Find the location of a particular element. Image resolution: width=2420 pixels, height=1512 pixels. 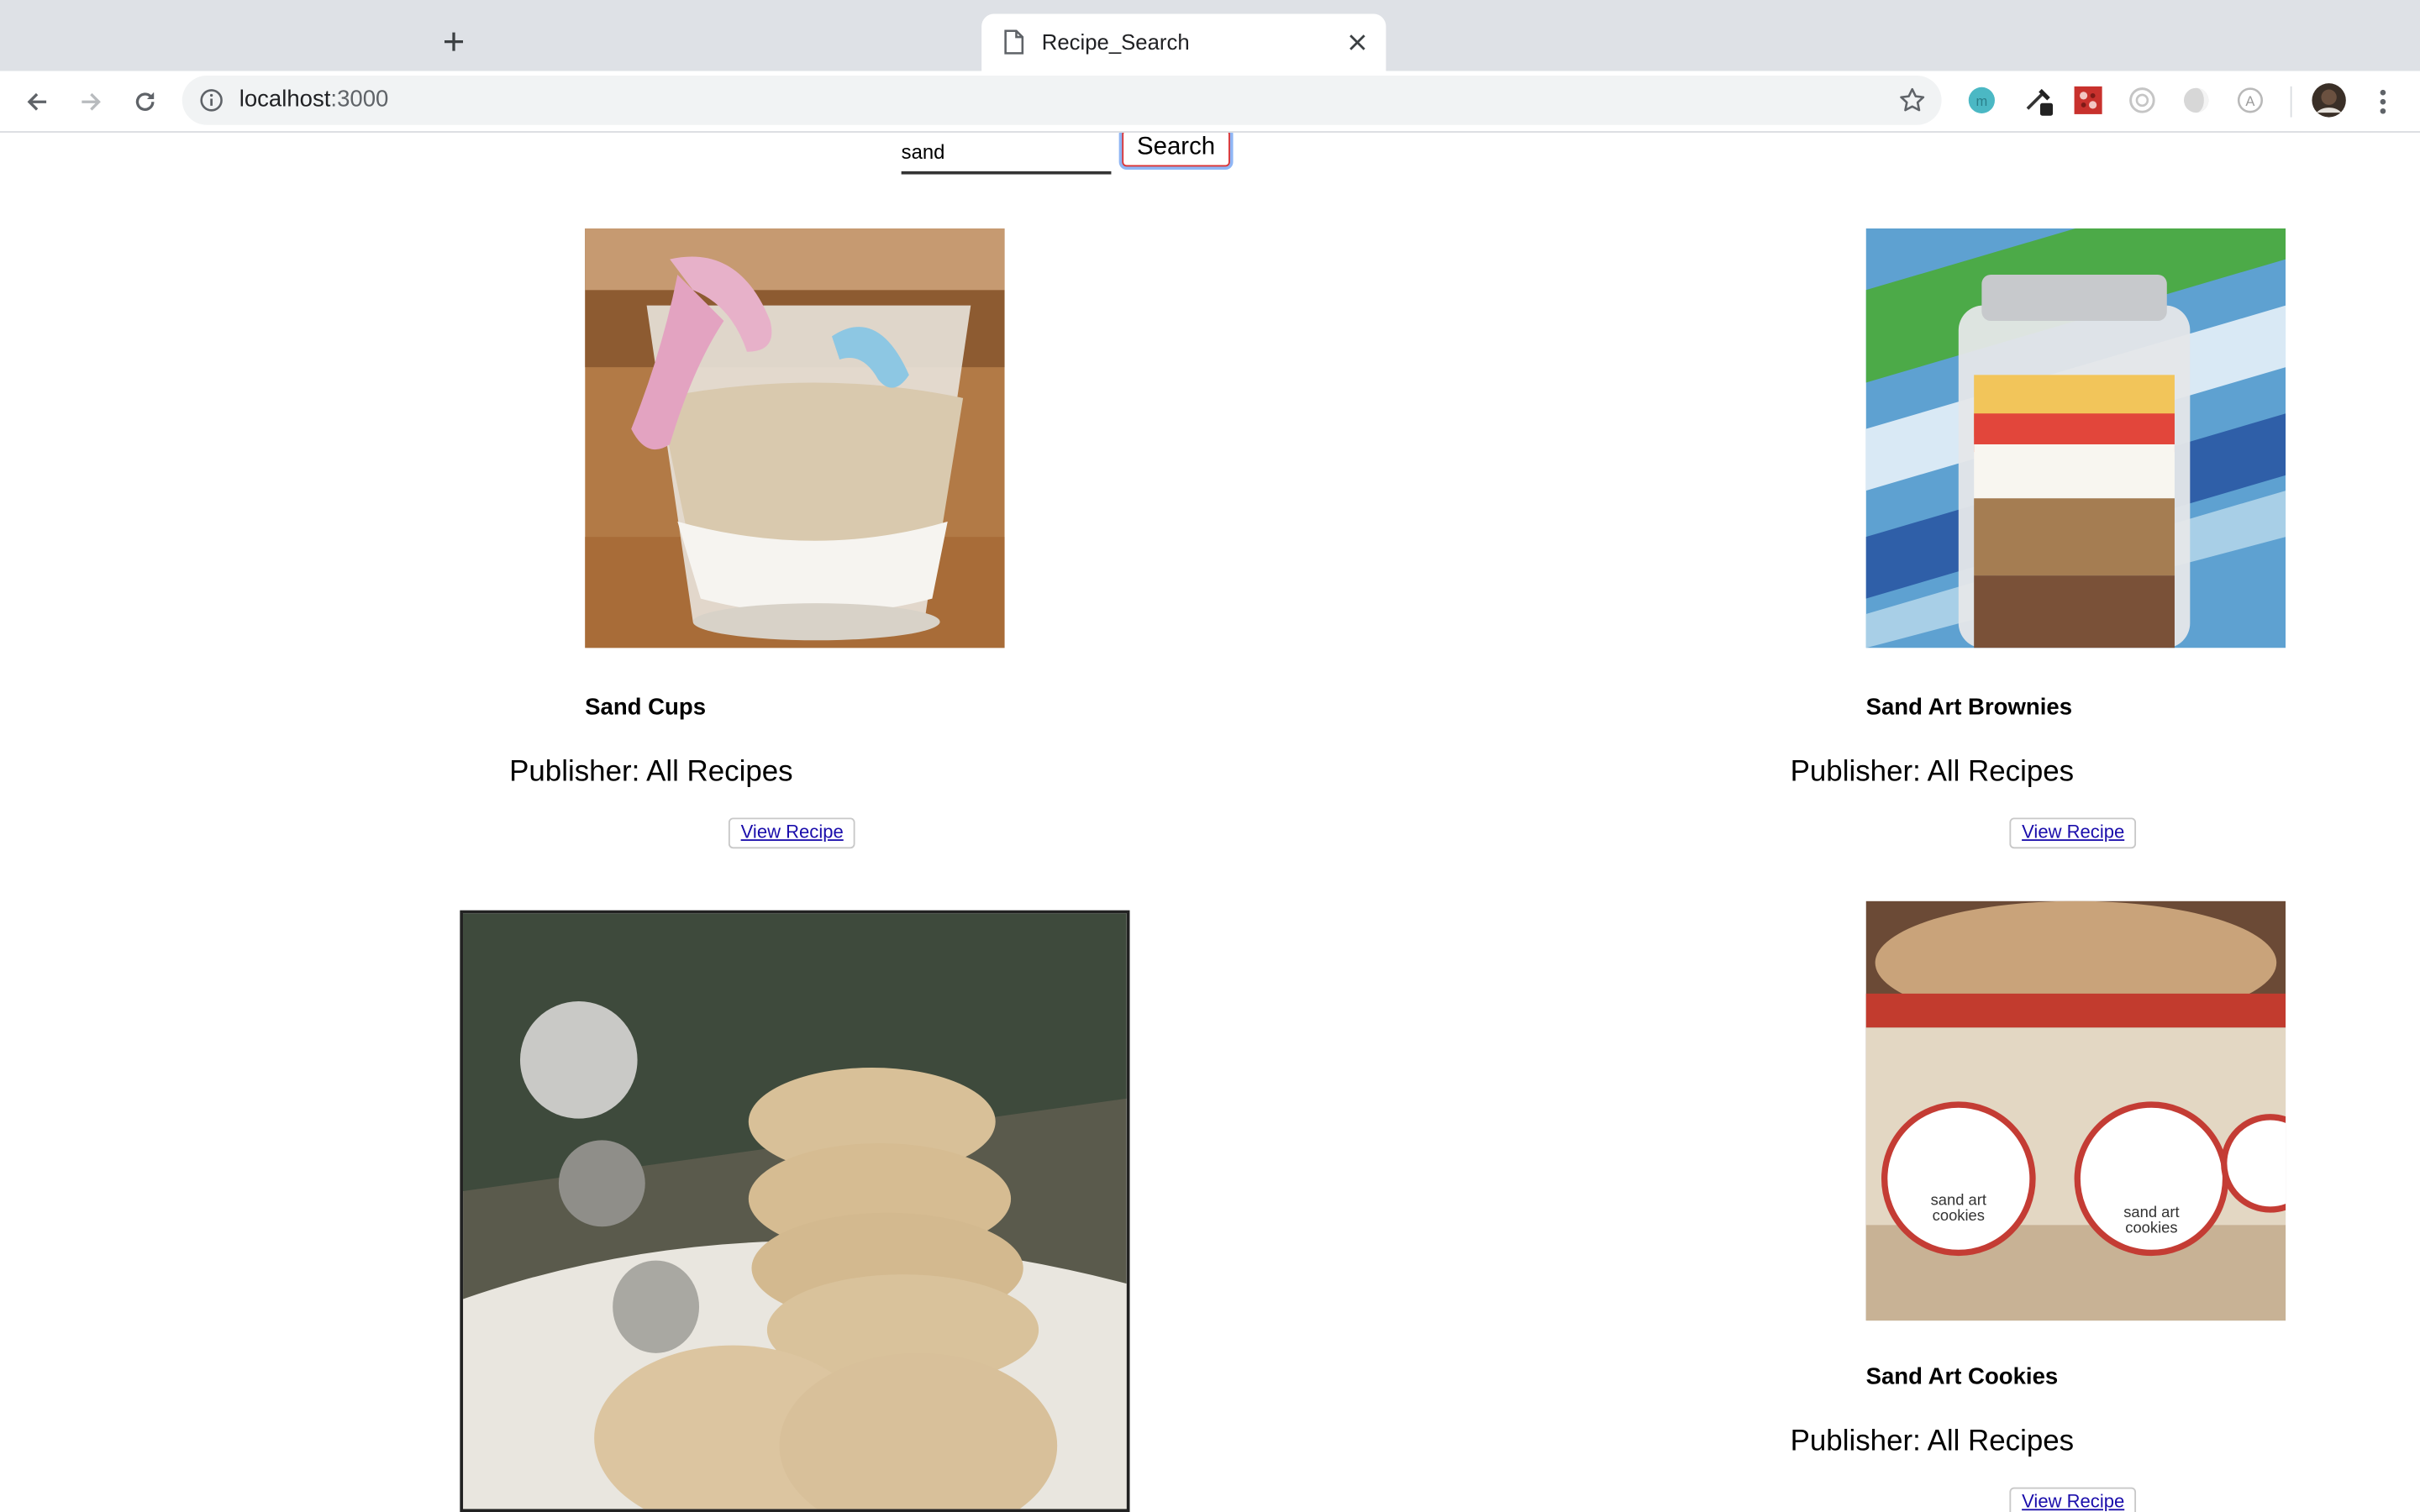

search-button: Search is located at coordinates (1176, 149).